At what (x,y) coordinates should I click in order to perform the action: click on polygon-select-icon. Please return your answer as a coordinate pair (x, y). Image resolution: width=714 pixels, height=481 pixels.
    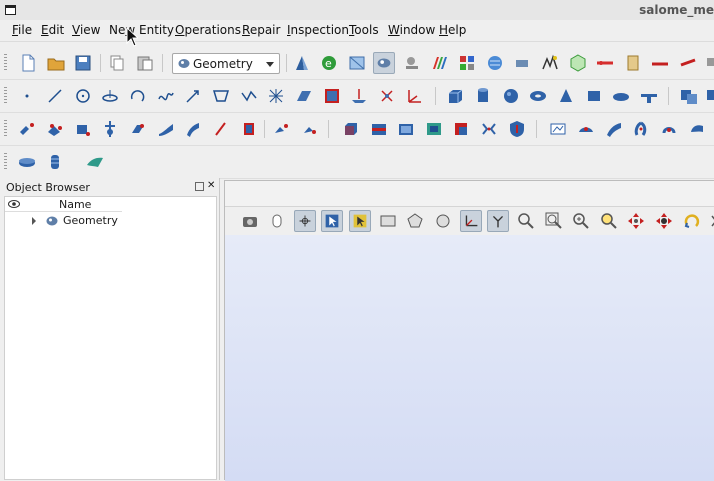
    Looking at the image, I should click on (415, 221).